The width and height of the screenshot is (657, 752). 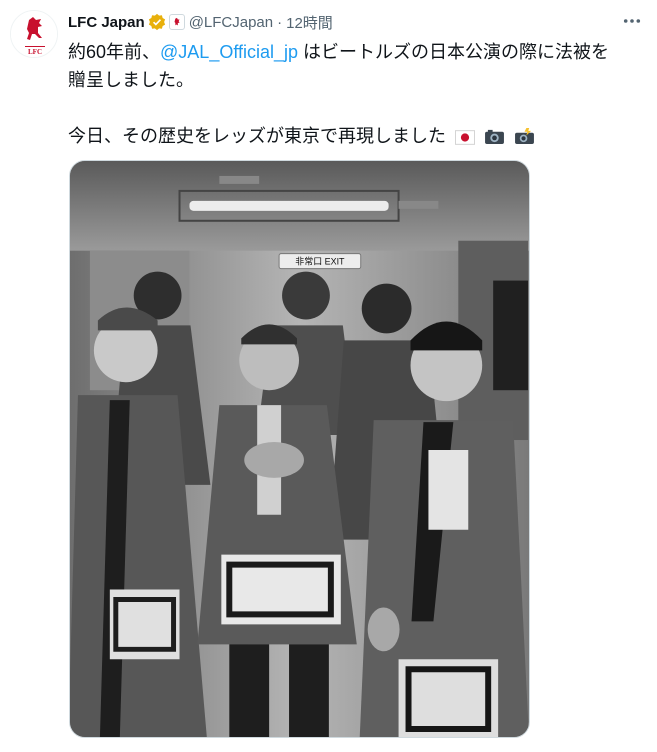 I want to click on timestamp: 12時間, so click(x=309, y=22).